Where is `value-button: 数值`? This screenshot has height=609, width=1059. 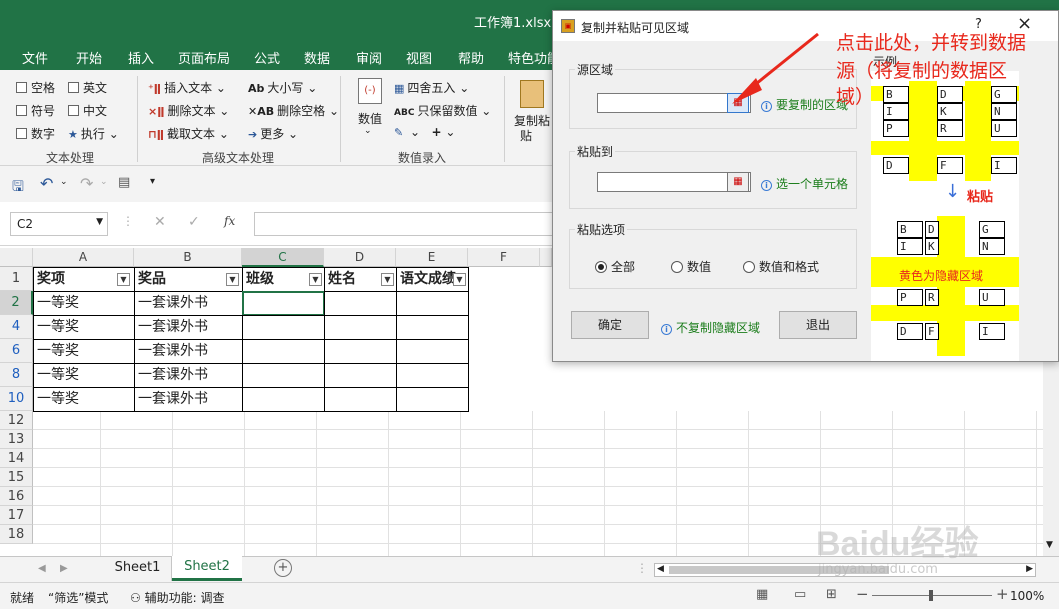
value-button: 数值 is located at coordinates (370, 118).